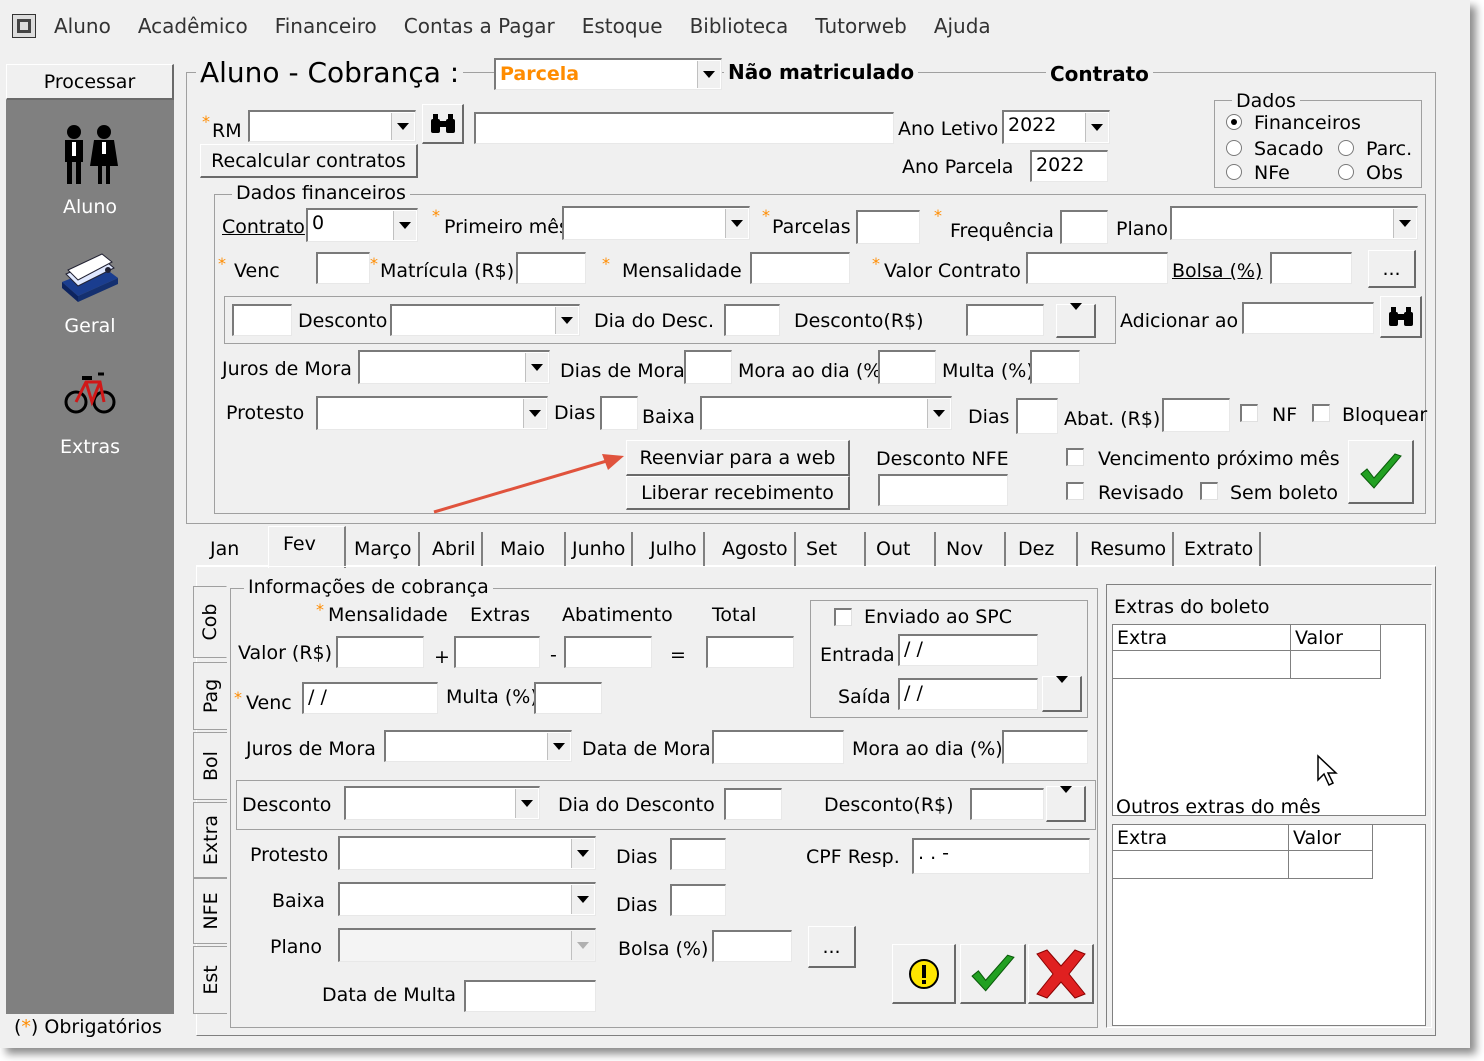  Describe the element at coordinates (656, 223) in the screenshot. I see `primeiro-mes-select` at that location.